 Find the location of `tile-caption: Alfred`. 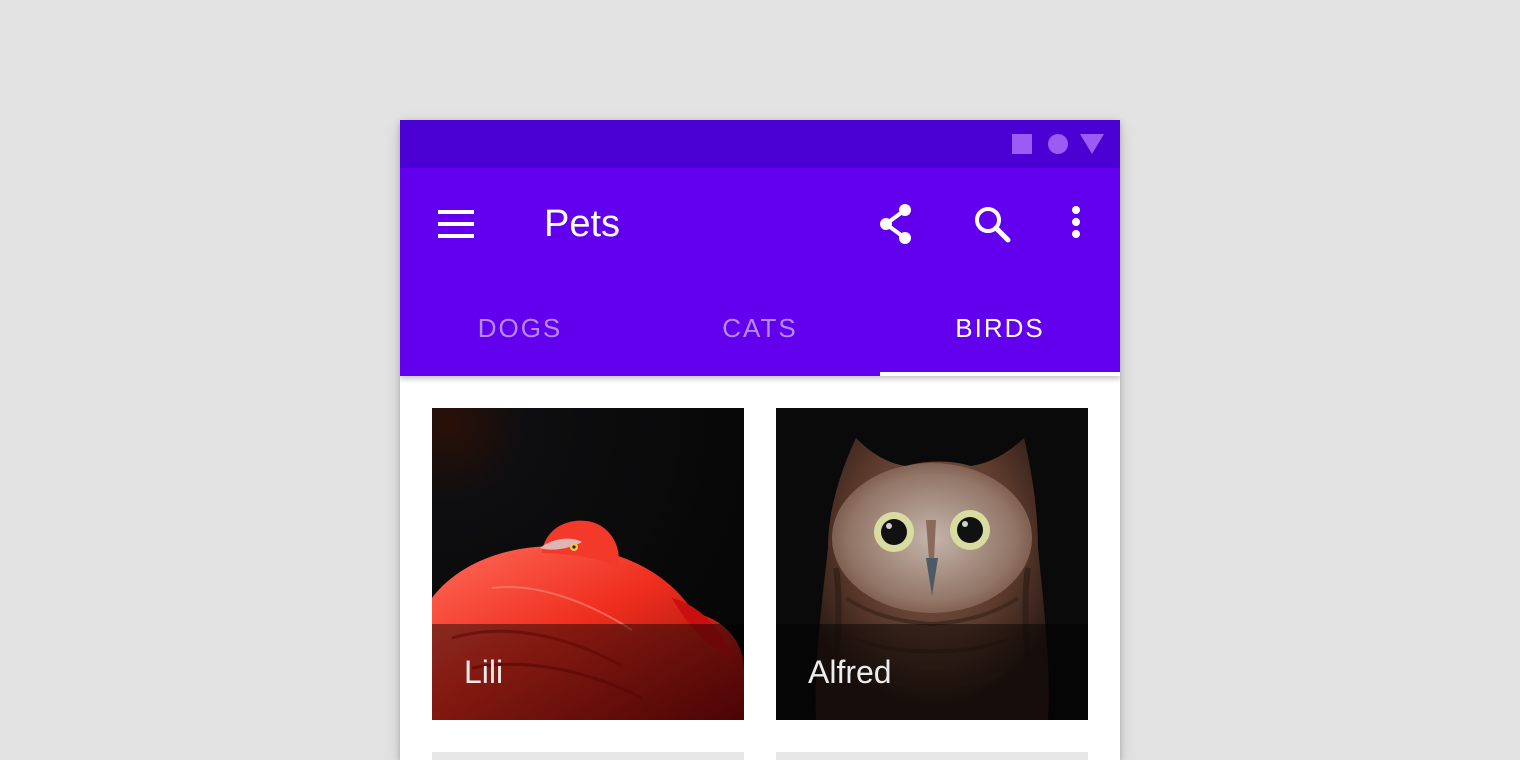

tile-caption: Alfred is located at coordinates (932, 672).